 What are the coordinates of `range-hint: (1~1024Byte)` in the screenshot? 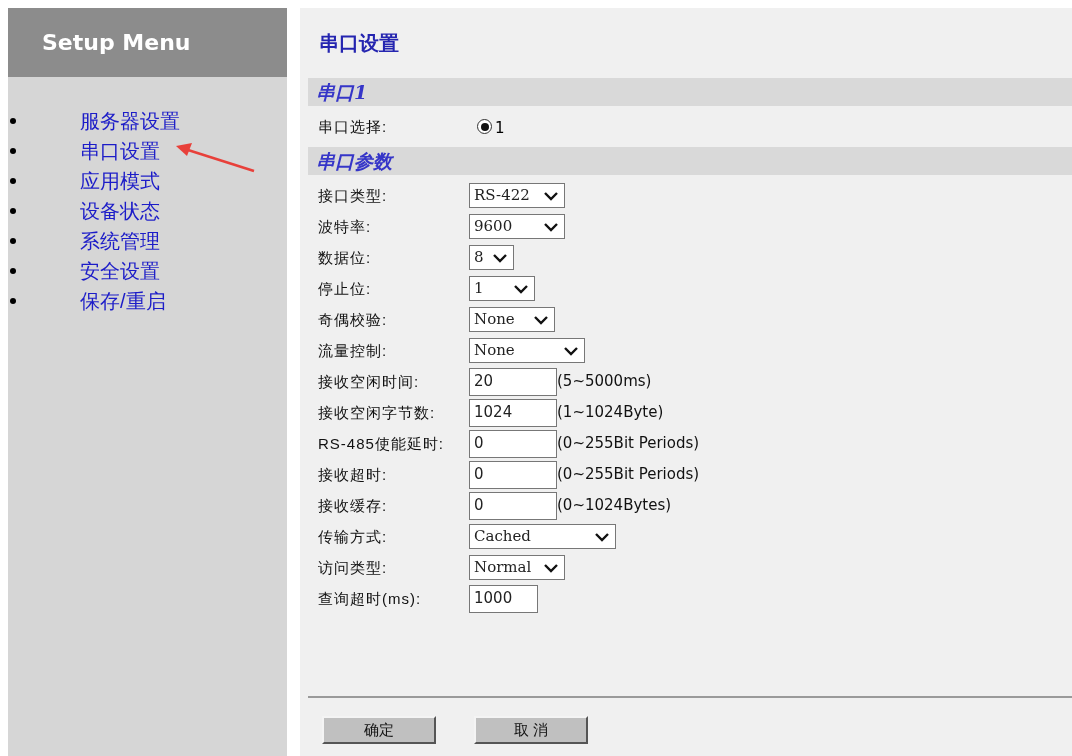 It's located at (610, 413).